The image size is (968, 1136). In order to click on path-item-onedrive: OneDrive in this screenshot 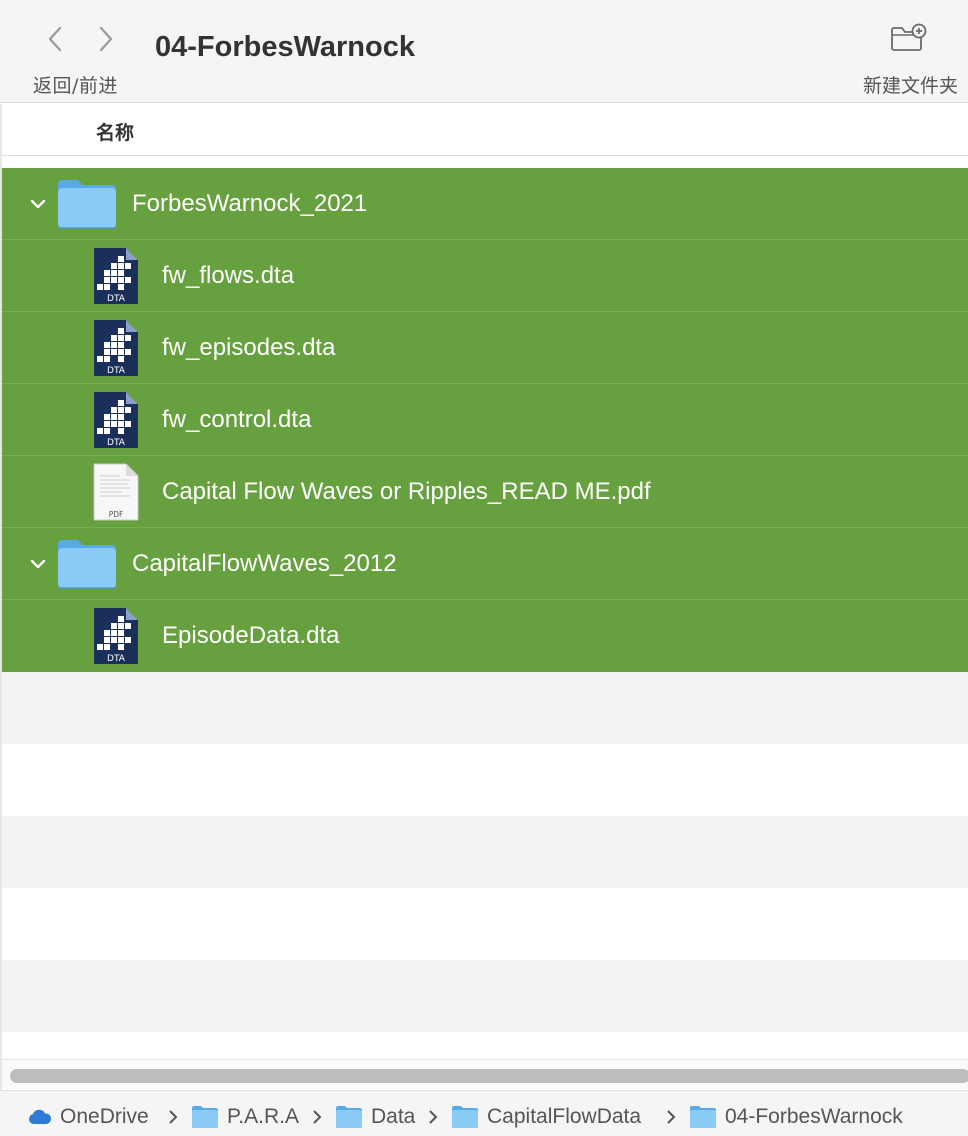, I will do `click(88, 1117)`.